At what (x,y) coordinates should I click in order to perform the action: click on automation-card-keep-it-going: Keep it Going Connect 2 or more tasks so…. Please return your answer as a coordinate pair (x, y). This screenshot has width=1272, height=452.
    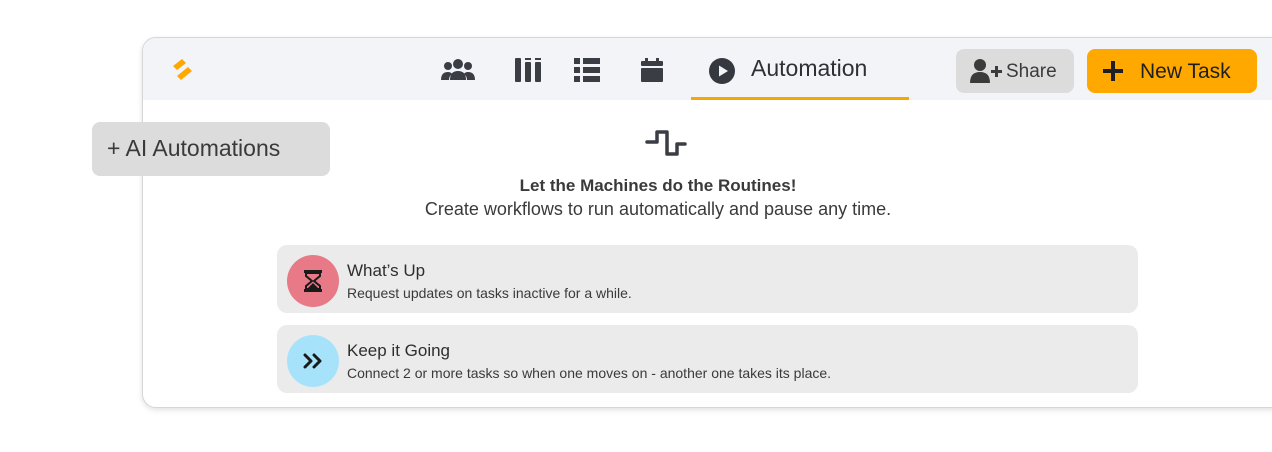
    Looking at the image, I should click on (707, 359).